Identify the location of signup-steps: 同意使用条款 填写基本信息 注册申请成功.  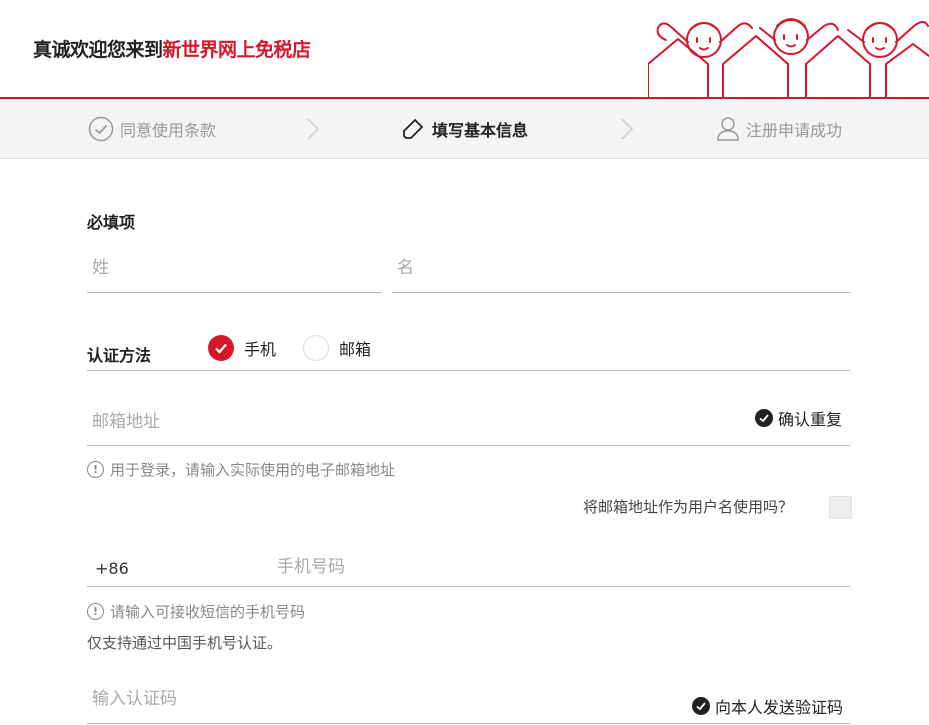
(464, 129).